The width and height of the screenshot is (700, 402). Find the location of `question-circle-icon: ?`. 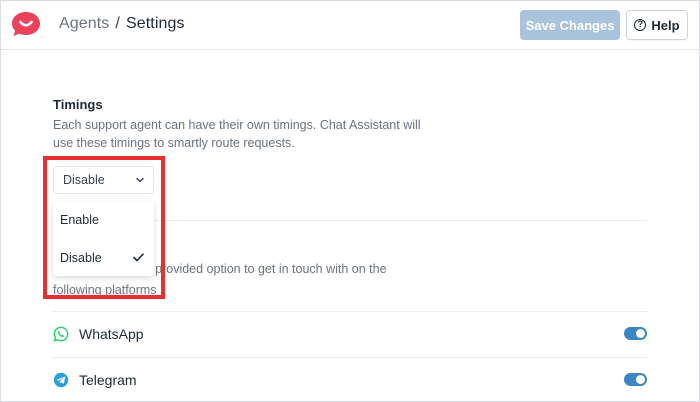

question-circle-icon: ? is located at coordinates (640, 25).